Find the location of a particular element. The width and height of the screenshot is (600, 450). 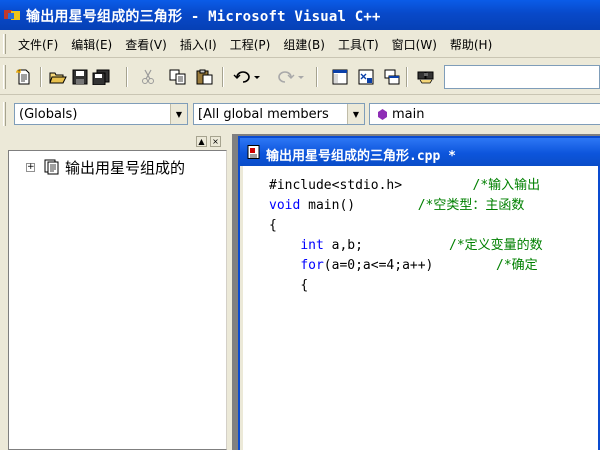

new-text-file-button is located at coordinates (24, 77).